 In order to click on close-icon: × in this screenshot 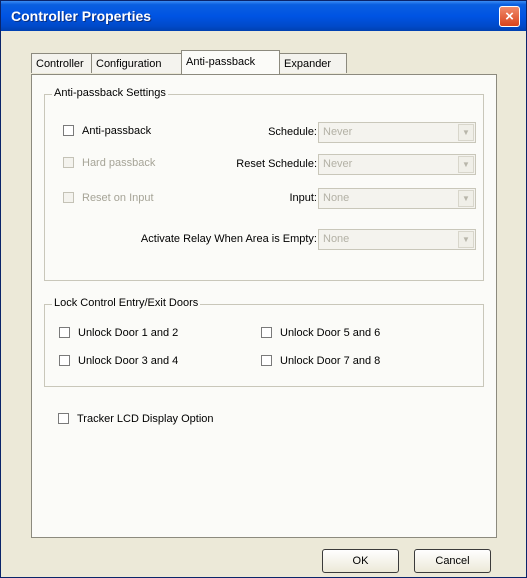, I will do `click(509, 16)`.